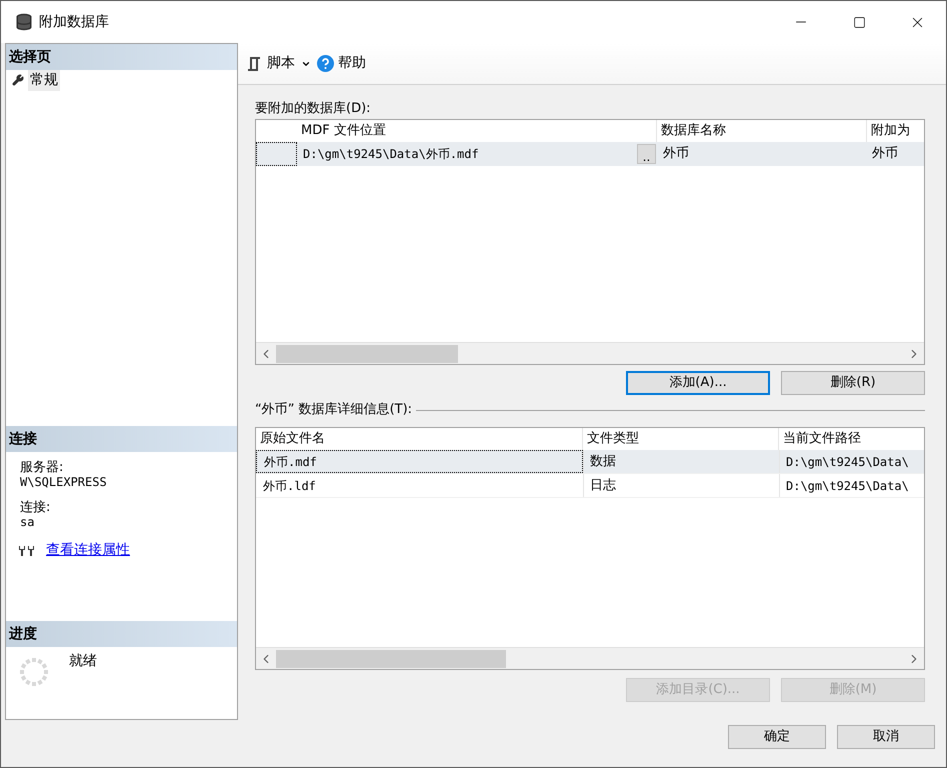 This screenshot has height=768, width=947. I want to click on script-button: 脚本, so click(270, 63).